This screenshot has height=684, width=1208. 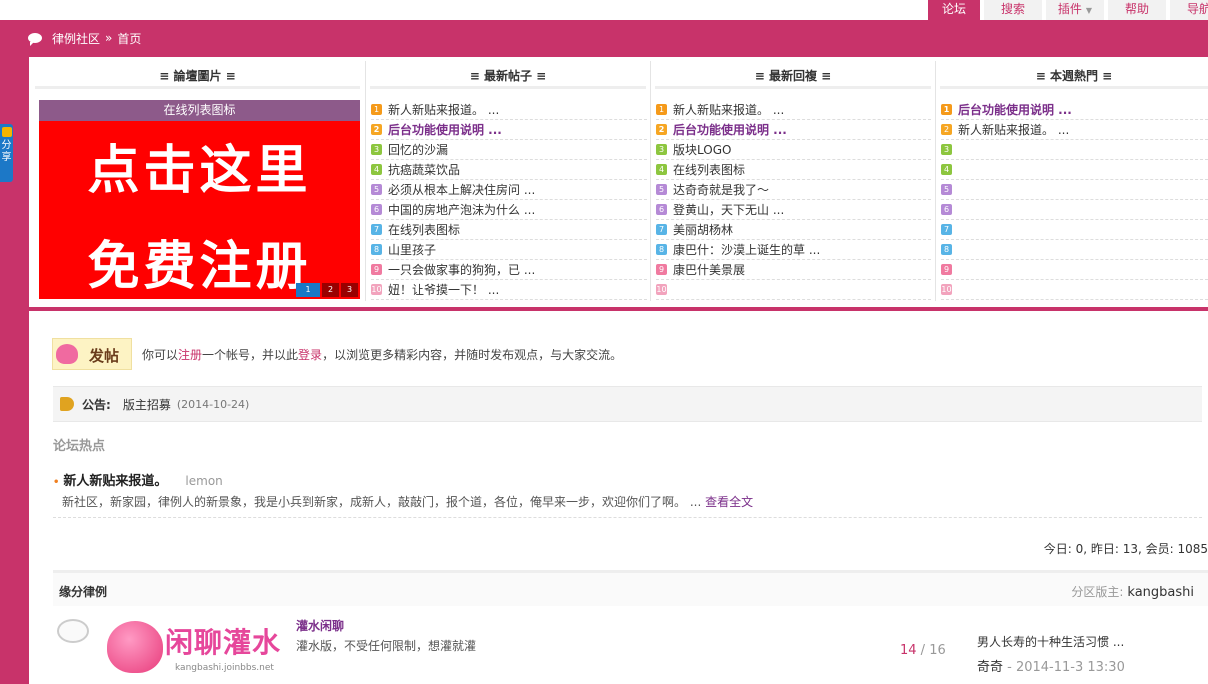 I want to click on slide-page-3: 3, so click(x=349, y=290).